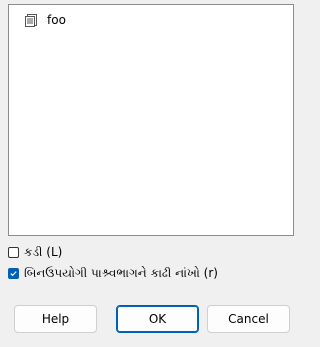 This screenshot has width=320, height=347. Describe the element at coordinates (13, 252) in the screenshot. I see `link-checkbox` at that location.